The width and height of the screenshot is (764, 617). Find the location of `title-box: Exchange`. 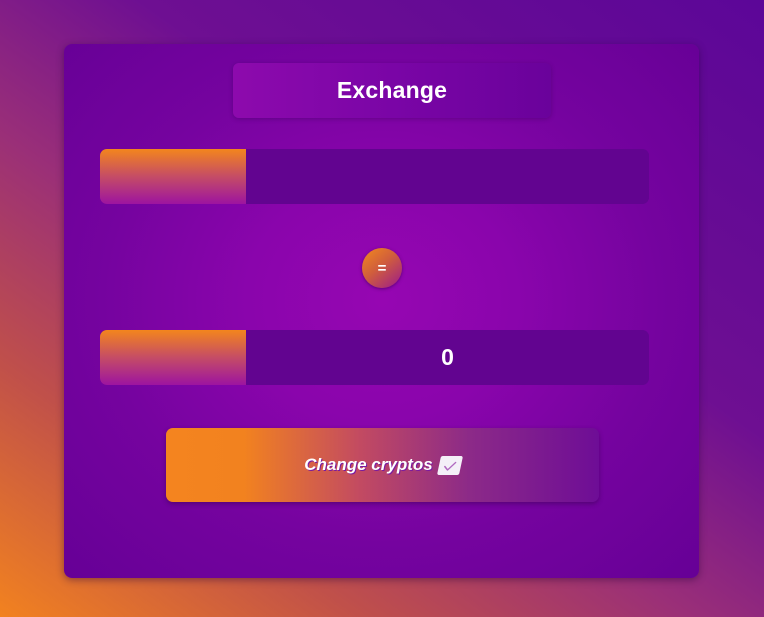

title-box: Exchange is located at coordinates (392, 90).